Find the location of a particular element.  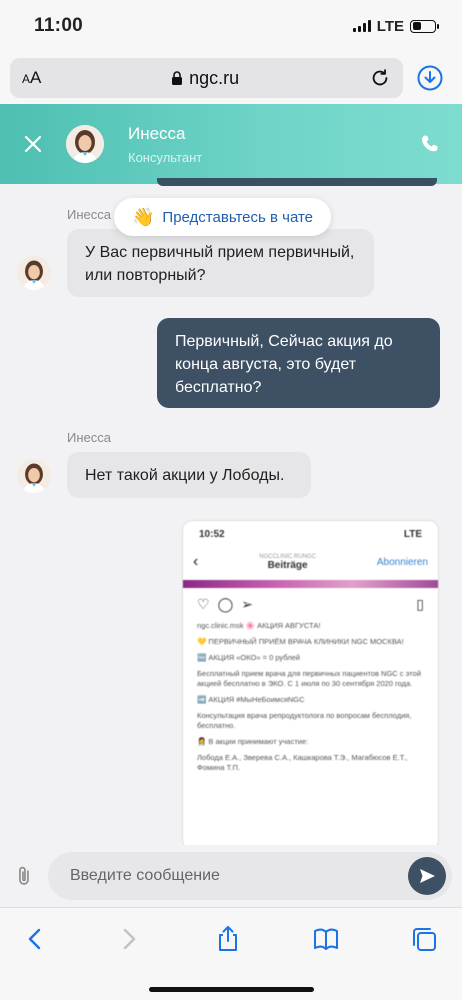

text-size-button: AAAA is located at coordinates (31, 78).